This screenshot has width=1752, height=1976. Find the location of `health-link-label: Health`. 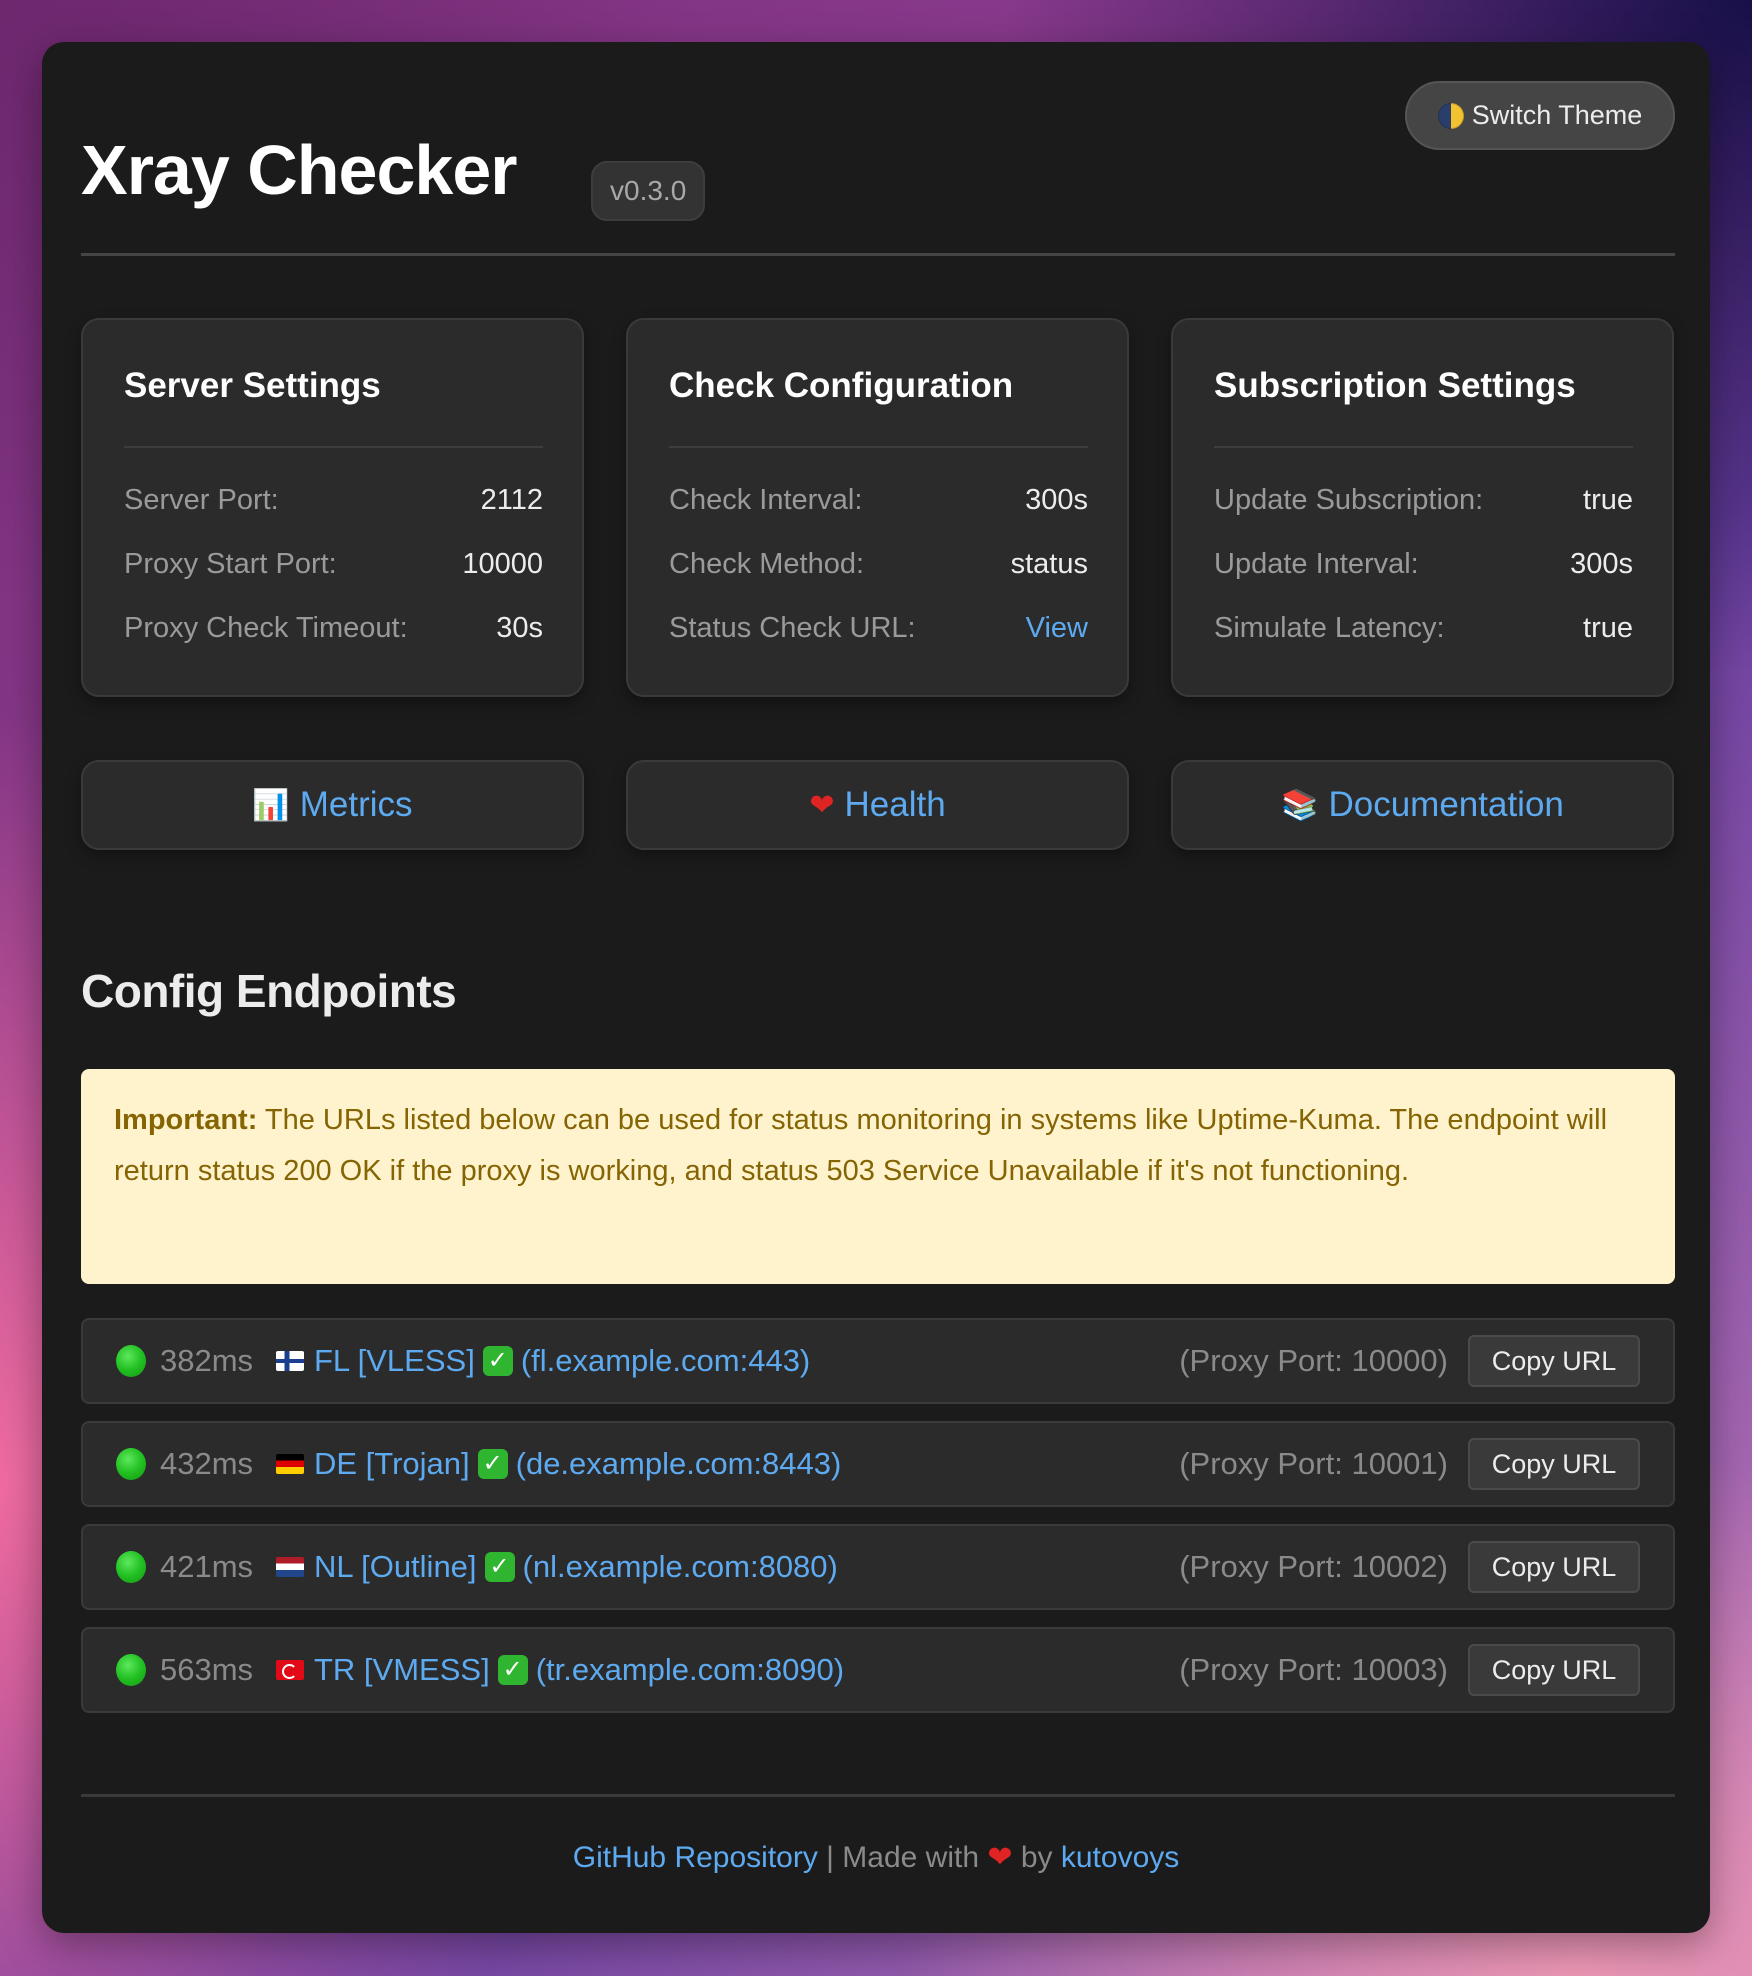

health-link-label: Health is located at coordinates (895, 804).